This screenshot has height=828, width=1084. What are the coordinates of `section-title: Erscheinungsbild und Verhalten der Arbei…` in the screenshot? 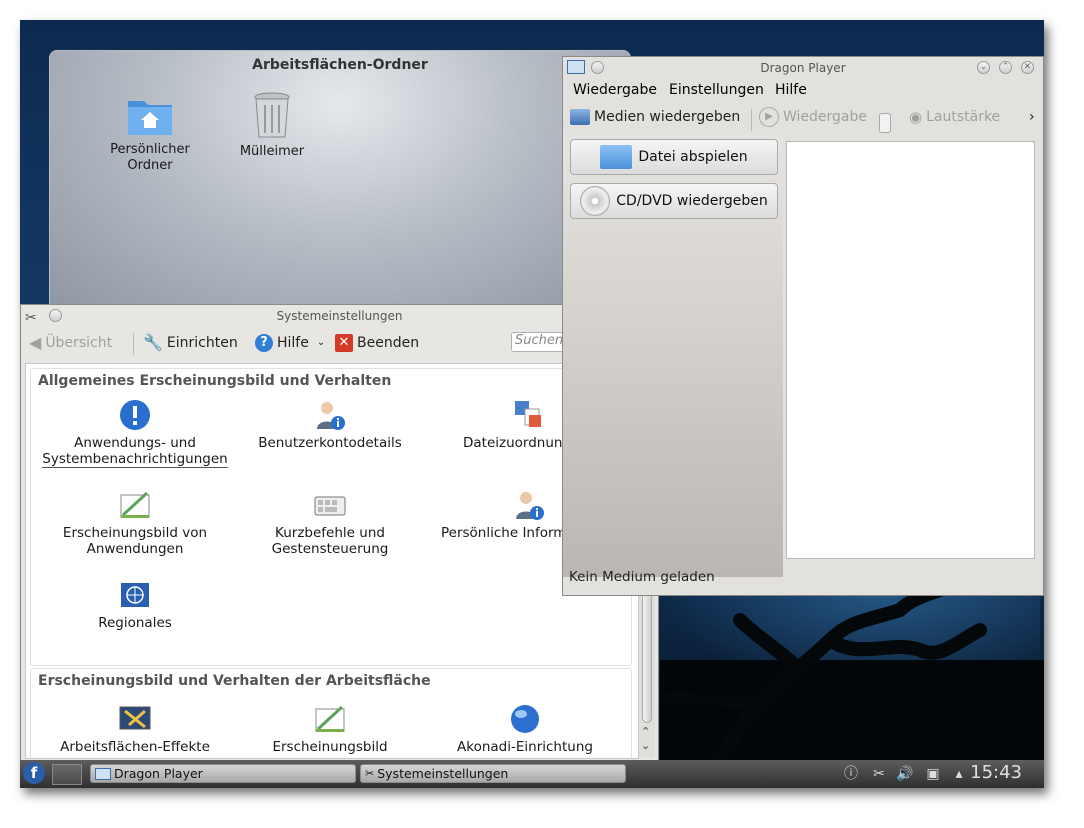 It's located at (234, 681).